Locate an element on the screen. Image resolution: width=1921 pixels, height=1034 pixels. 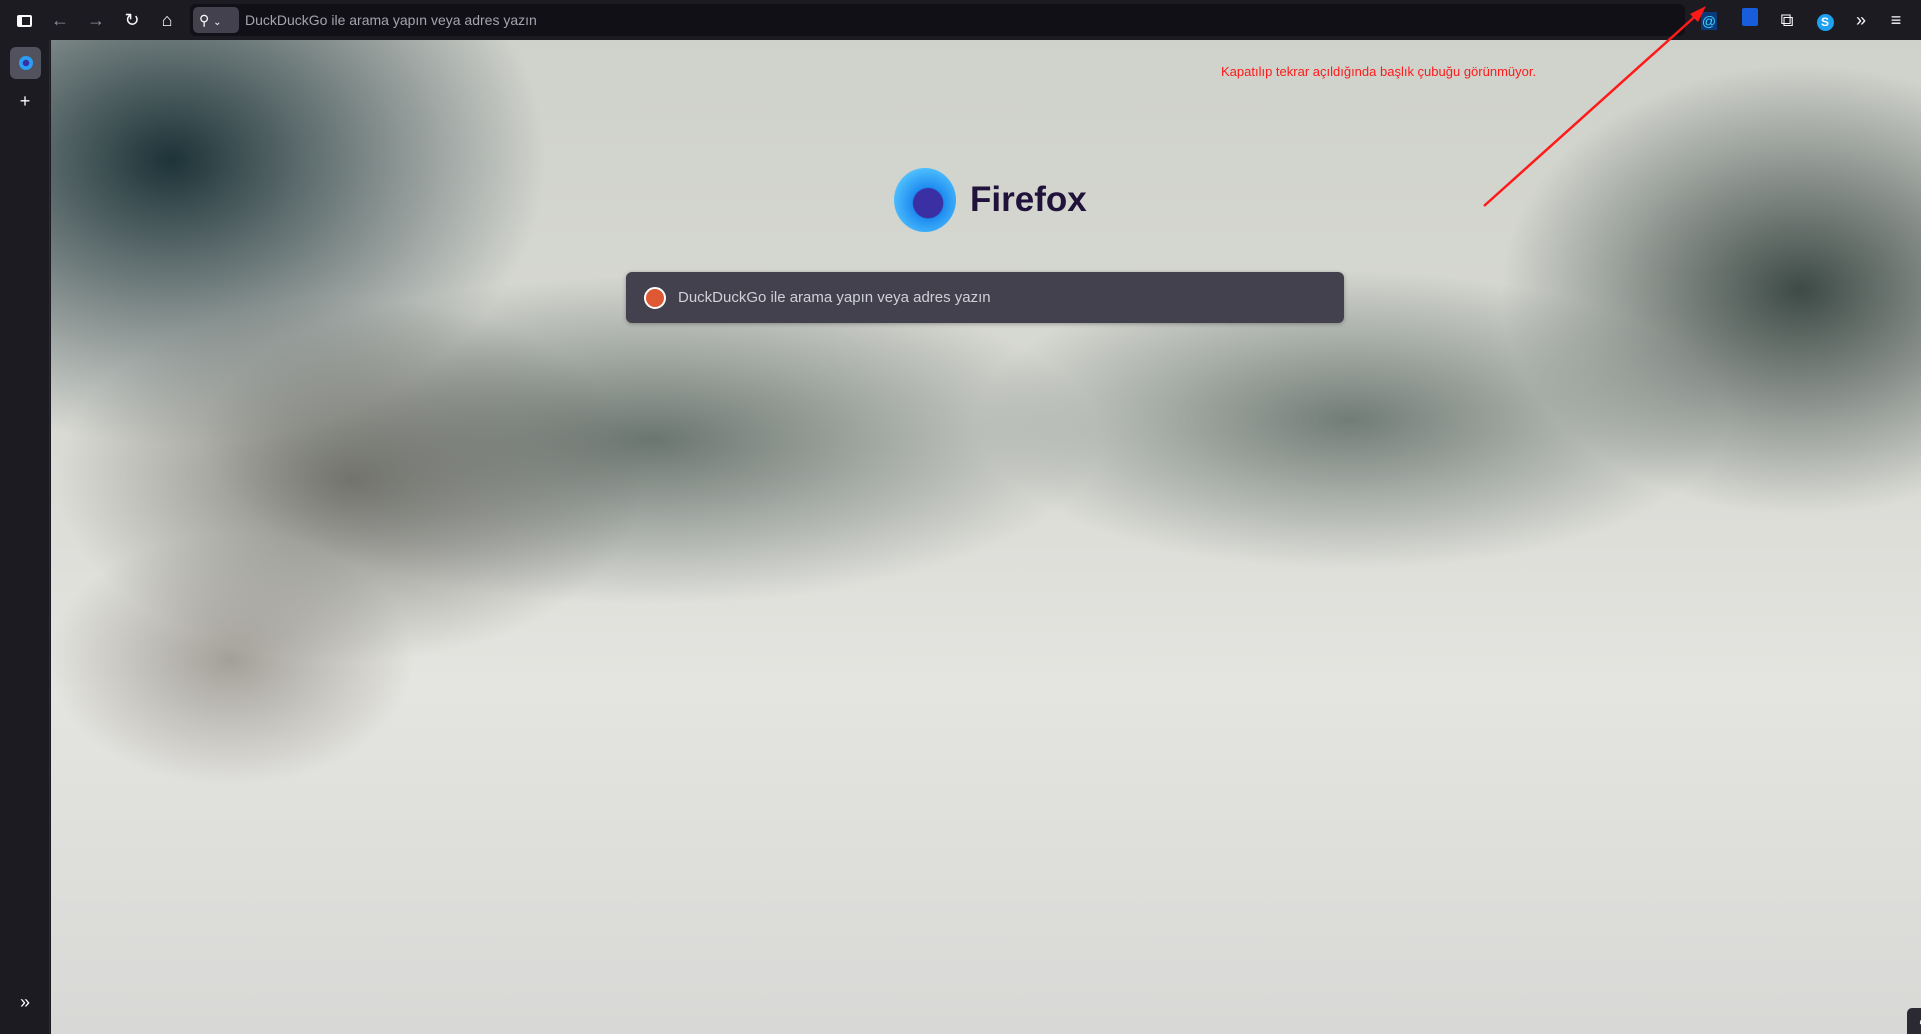
add-icon: + is located at coordinates (25, 101).